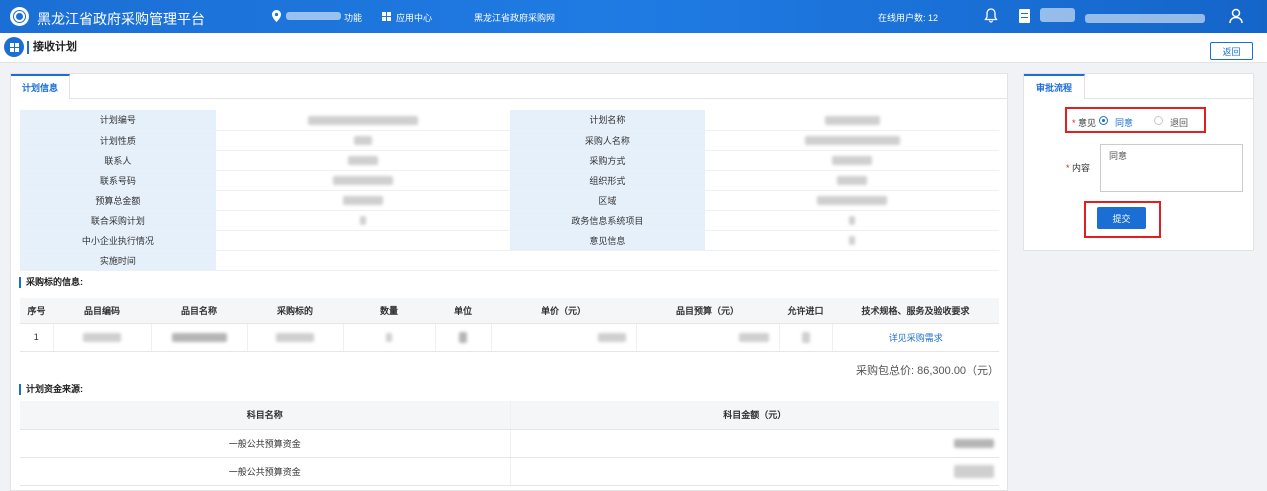  What do you see at coordinates (51, 282) in the screenshot?
I see `items-section-title: 采购标的信息:` at bounding box center [51, 282].